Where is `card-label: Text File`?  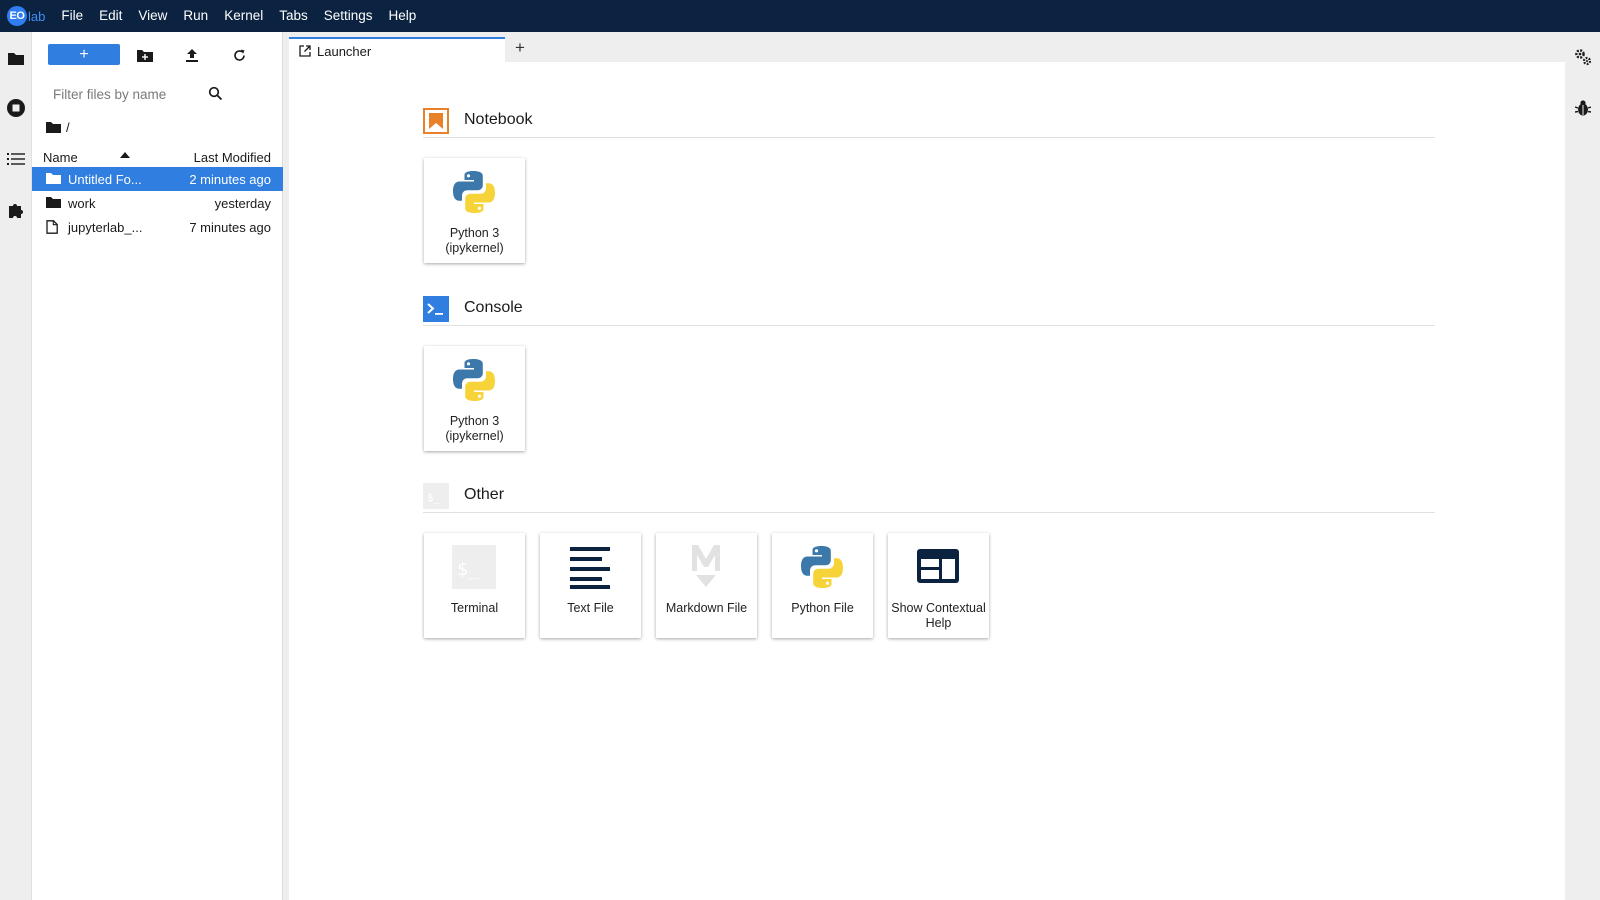
card-label: Text File is located at coordinates (590, 608).